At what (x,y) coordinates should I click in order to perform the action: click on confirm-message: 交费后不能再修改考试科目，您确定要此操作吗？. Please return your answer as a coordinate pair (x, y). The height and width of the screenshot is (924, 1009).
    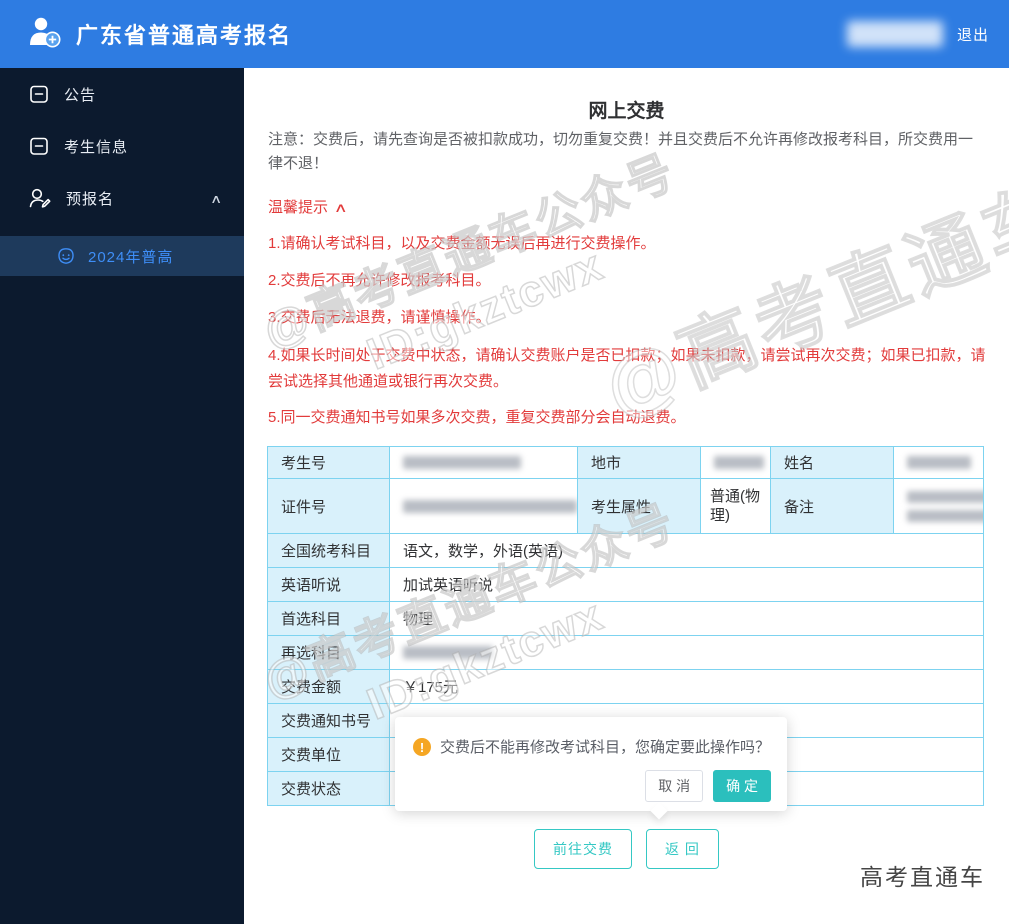
    Looking at the image, I should click on (605, 747).